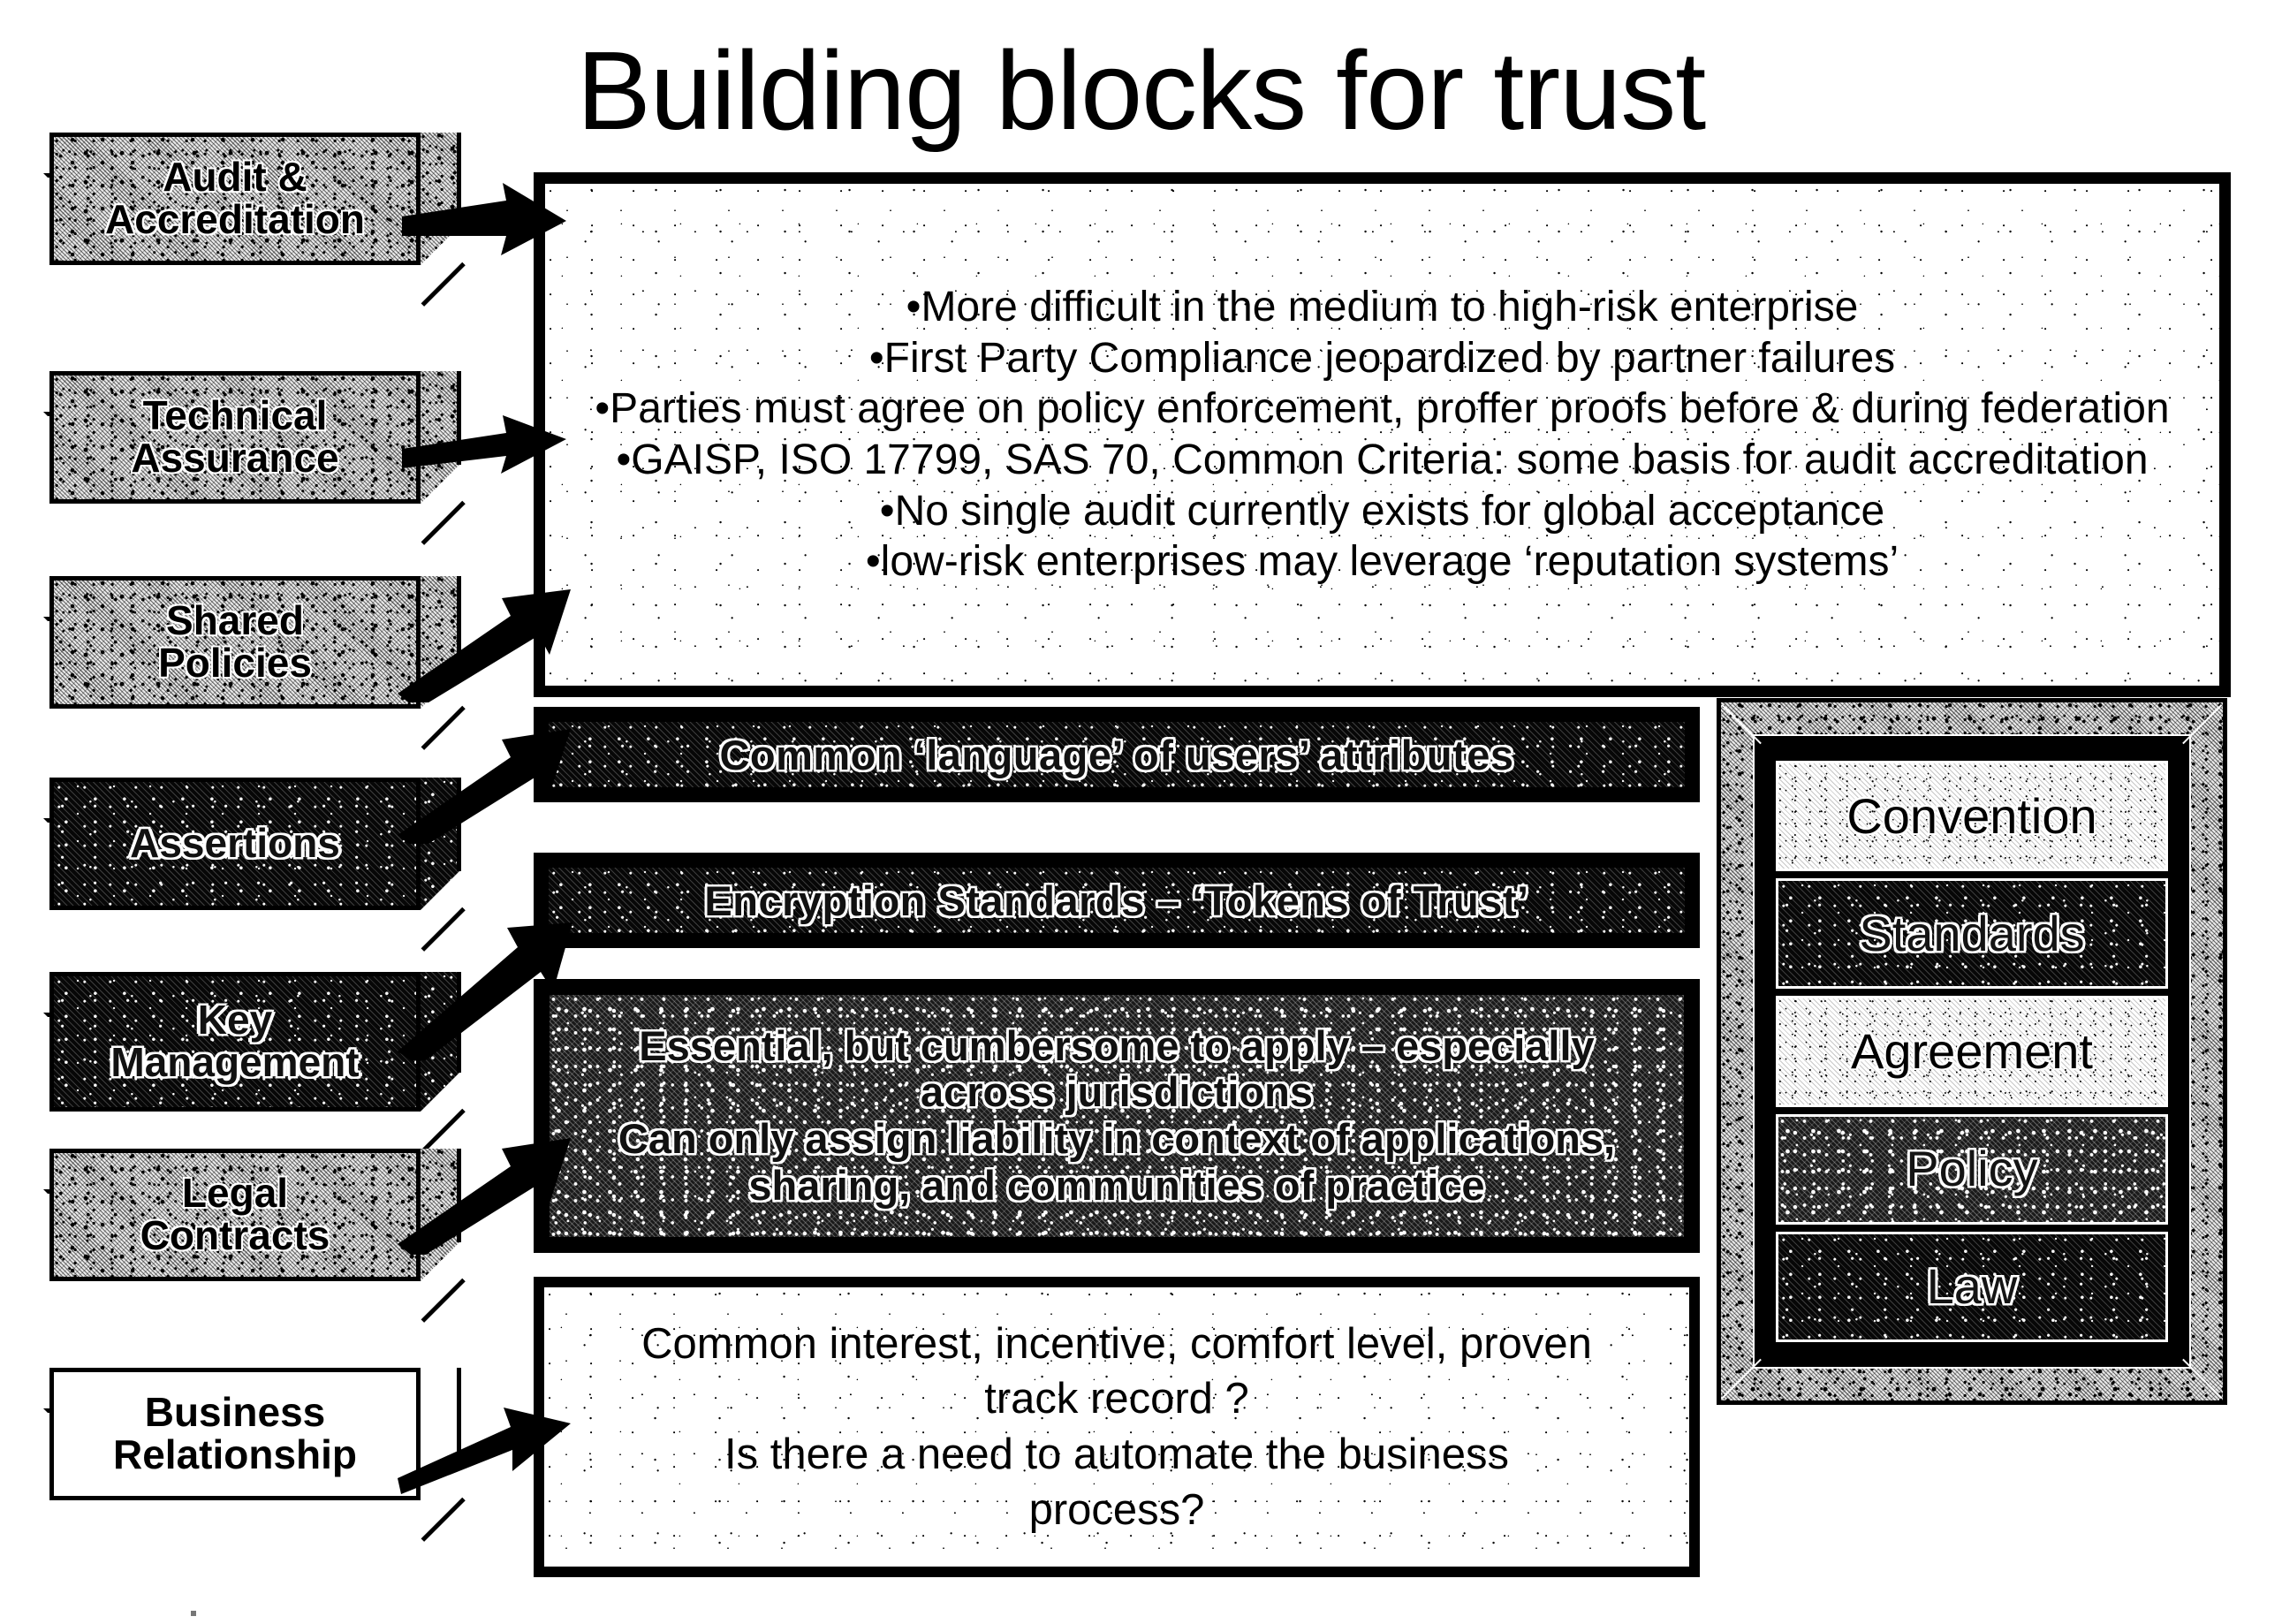 The width and height of the screenshot is (2282, 1624). Describe the element at coordinates (1116, 1399) in the screenshot. I see `business-line: track record ?` at that location.